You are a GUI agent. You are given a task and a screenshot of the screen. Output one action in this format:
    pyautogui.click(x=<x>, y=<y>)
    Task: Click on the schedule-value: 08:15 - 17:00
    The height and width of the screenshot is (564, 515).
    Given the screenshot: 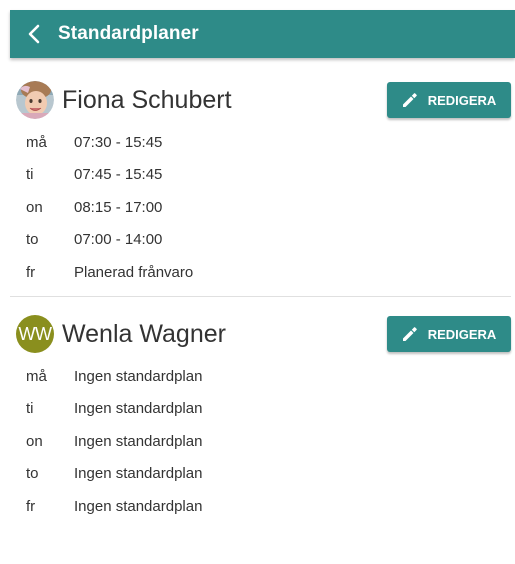 What is the action you would take?
    pyautogui.click(x=118, y=207)
    